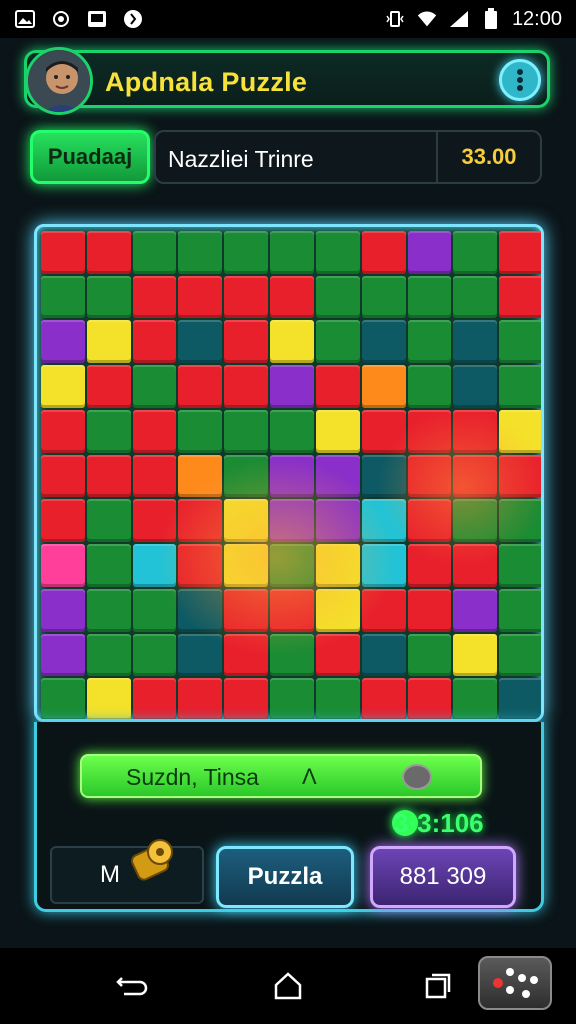 The width and height of the screenshot is (576, 1024). I want to click on back-icon, so click(132, 986).